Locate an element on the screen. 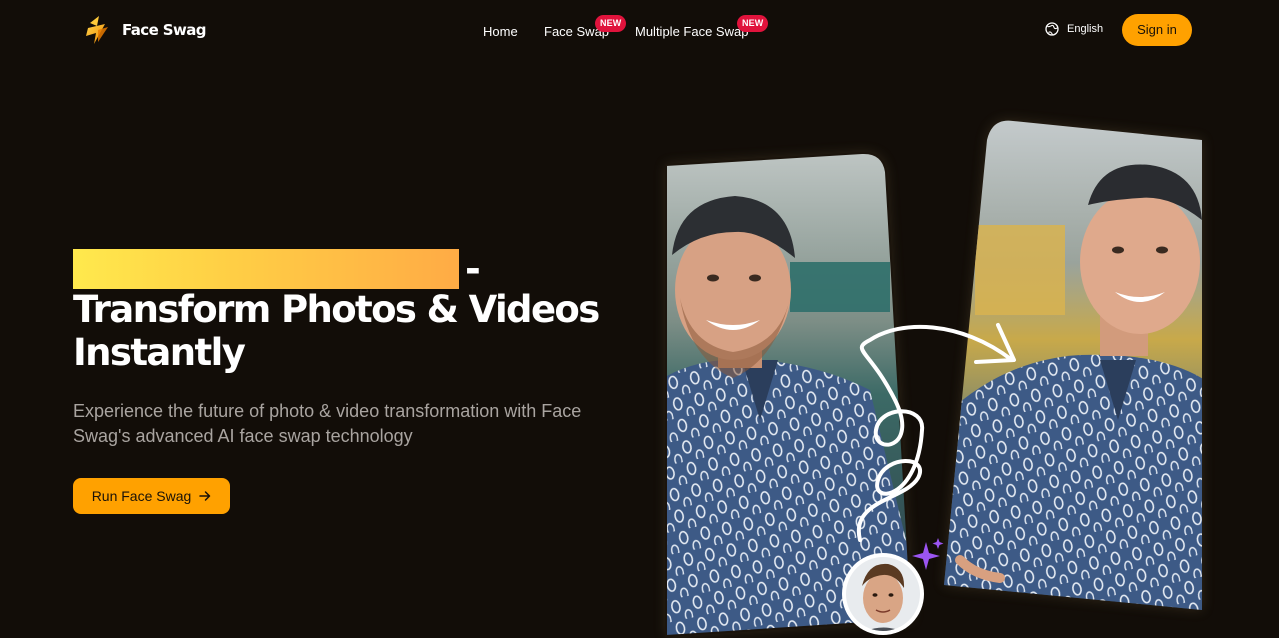 The image size is (1279, 638). run-face-swag-button: Run Face Swag is located at coordinates (151, 496).